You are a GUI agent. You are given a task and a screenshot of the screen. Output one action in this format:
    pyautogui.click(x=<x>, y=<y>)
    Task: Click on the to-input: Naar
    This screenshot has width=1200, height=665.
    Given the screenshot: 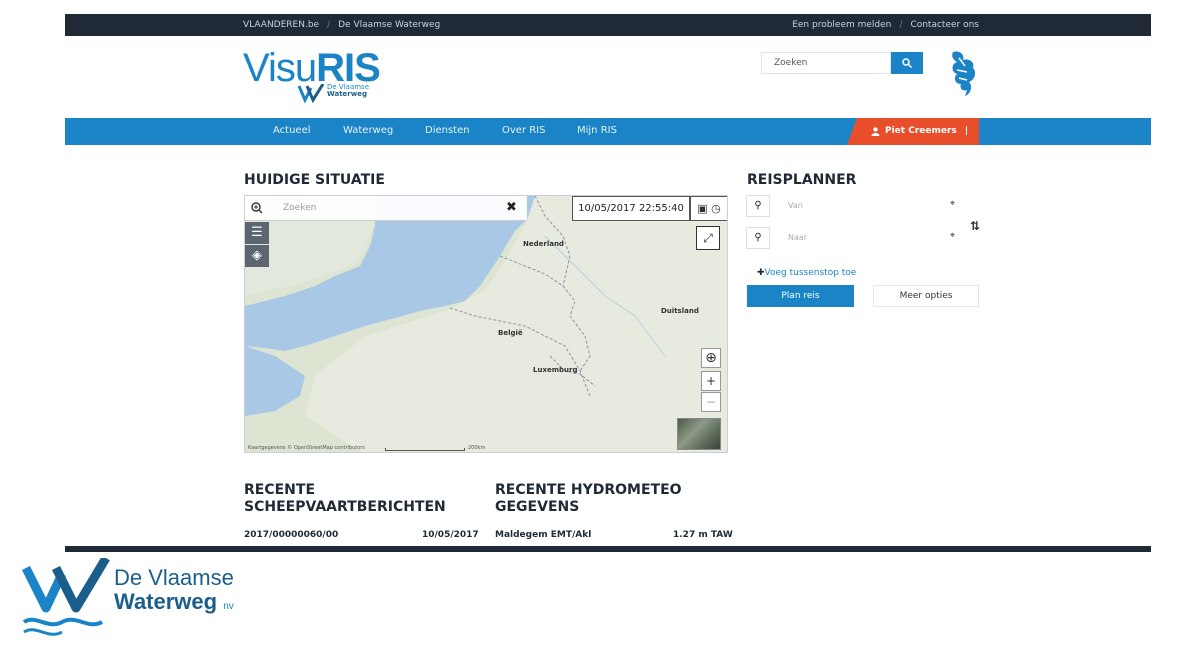 What is the action you would take?
    pyautogui.click(x=861, y=238)
    